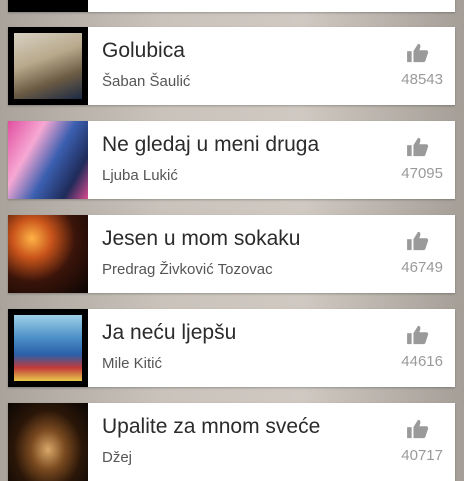 The height and width of the screenshot is (481, 464). Describe the element at coordinates (422, 455) in the screenshot. I see `like-count: 40717` at that location.